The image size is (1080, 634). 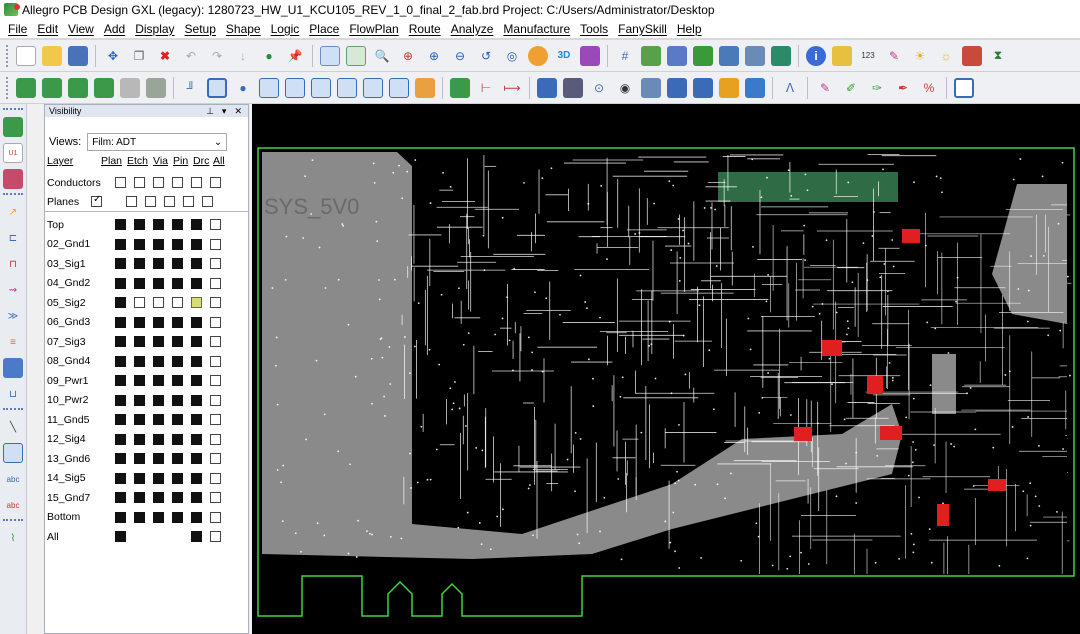 I want to click on planes-drc-checkbox, so click(x=188, y=201).